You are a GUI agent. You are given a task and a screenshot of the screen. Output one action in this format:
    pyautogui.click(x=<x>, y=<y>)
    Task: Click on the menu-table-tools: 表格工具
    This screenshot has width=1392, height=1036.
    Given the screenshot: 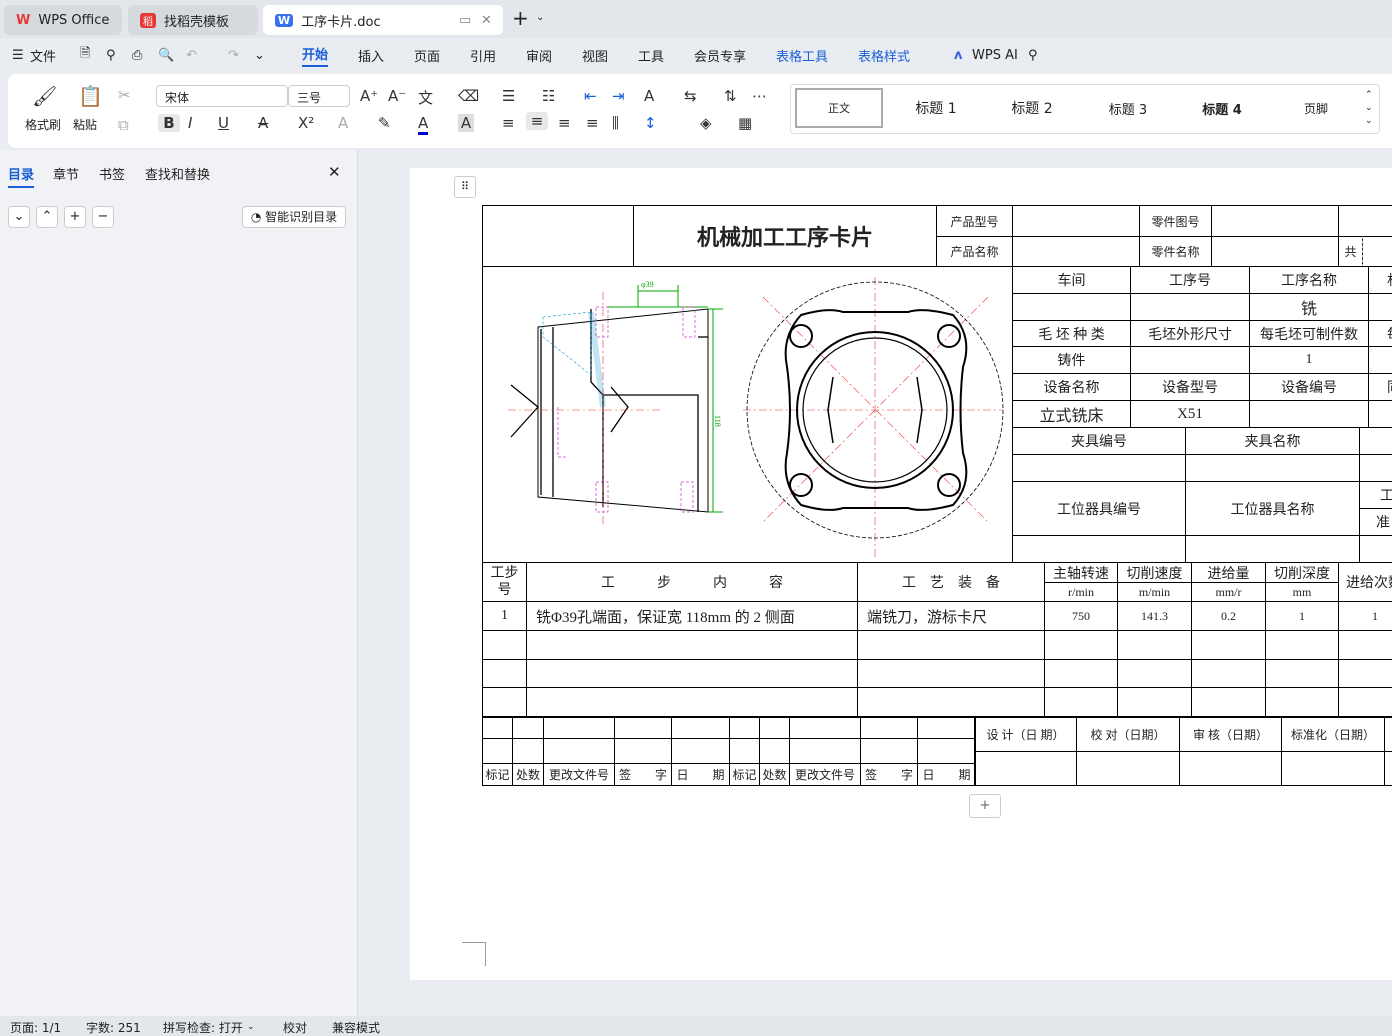 What is the action you would take?
    pyautogui.click(x=802, y=55)
    